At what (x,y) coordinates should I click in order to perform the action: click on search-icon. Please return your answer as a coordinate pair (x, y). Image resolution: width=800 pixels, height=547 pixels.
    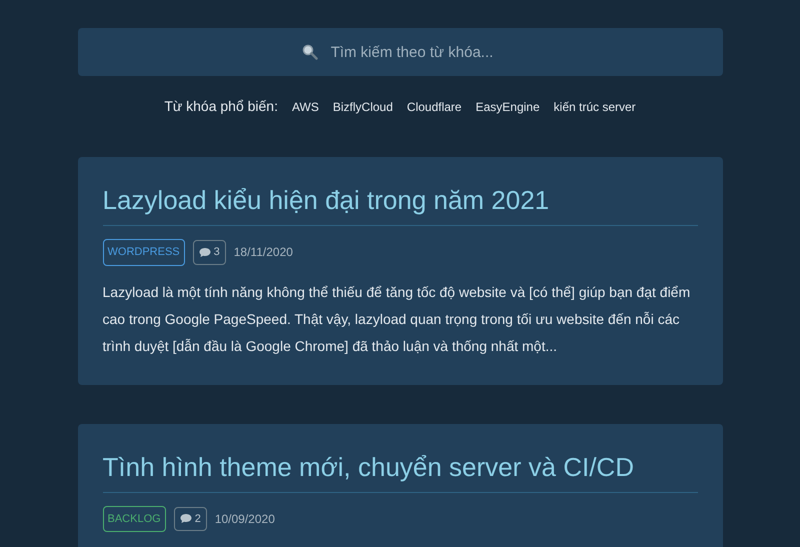
    Looking at the image, I should click on (310, 52).